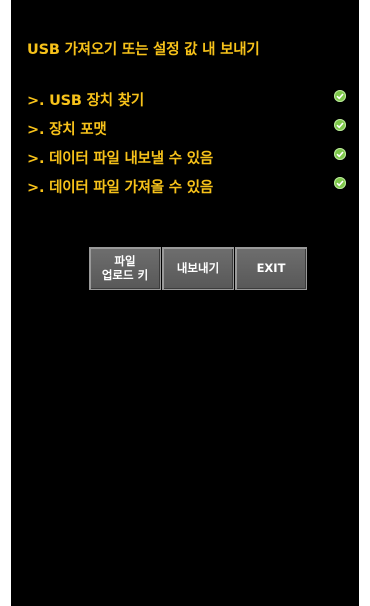 This screenshot has height=606, width=370. Describe the element at coordinates (191, 127) in the screenshot. I see `status-item-device-format: >. 장치 포맷` at that location.